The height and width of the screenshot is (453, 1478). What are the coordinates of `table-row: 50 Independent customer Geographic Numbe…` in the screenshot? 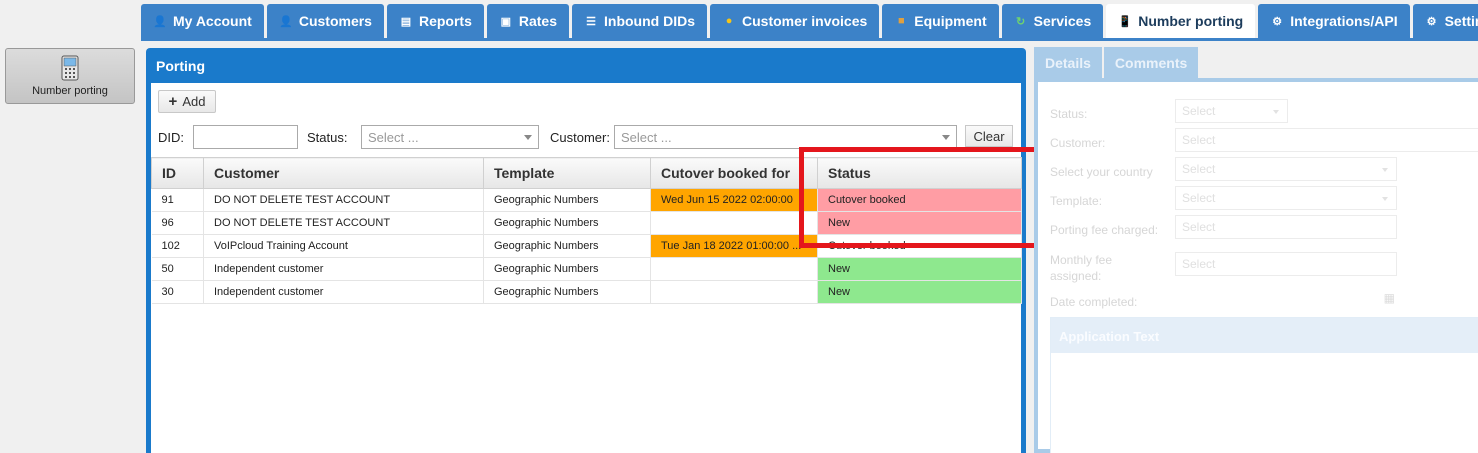 It's located at (586, 269).